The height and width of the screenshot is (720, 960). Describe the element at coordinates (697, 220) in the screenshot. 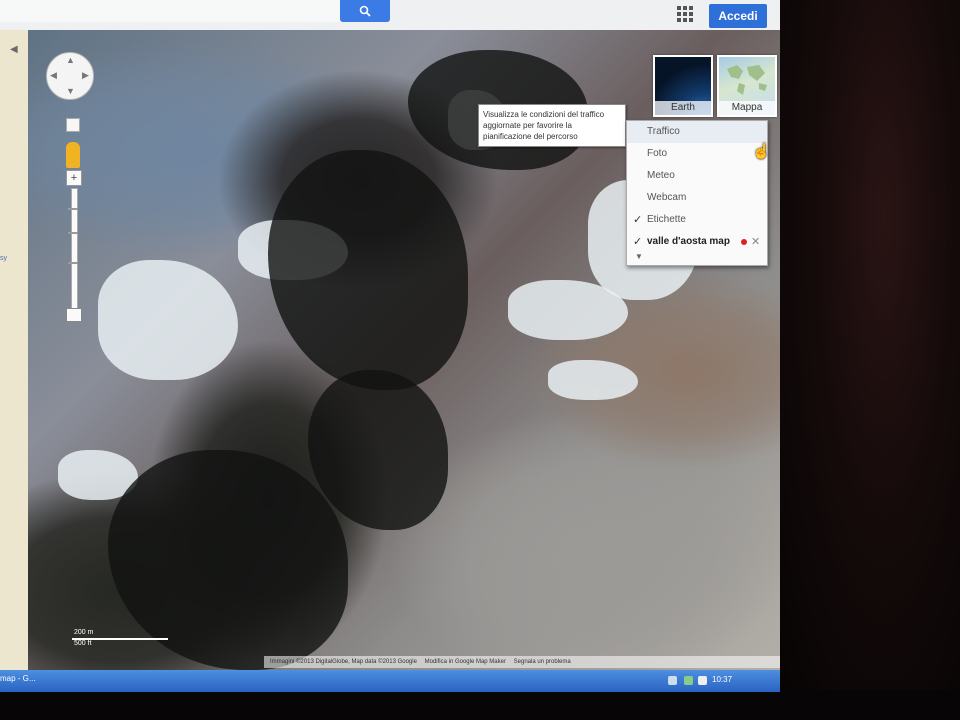

I see `layer-item-labels: ✓ Etichette` at that location.